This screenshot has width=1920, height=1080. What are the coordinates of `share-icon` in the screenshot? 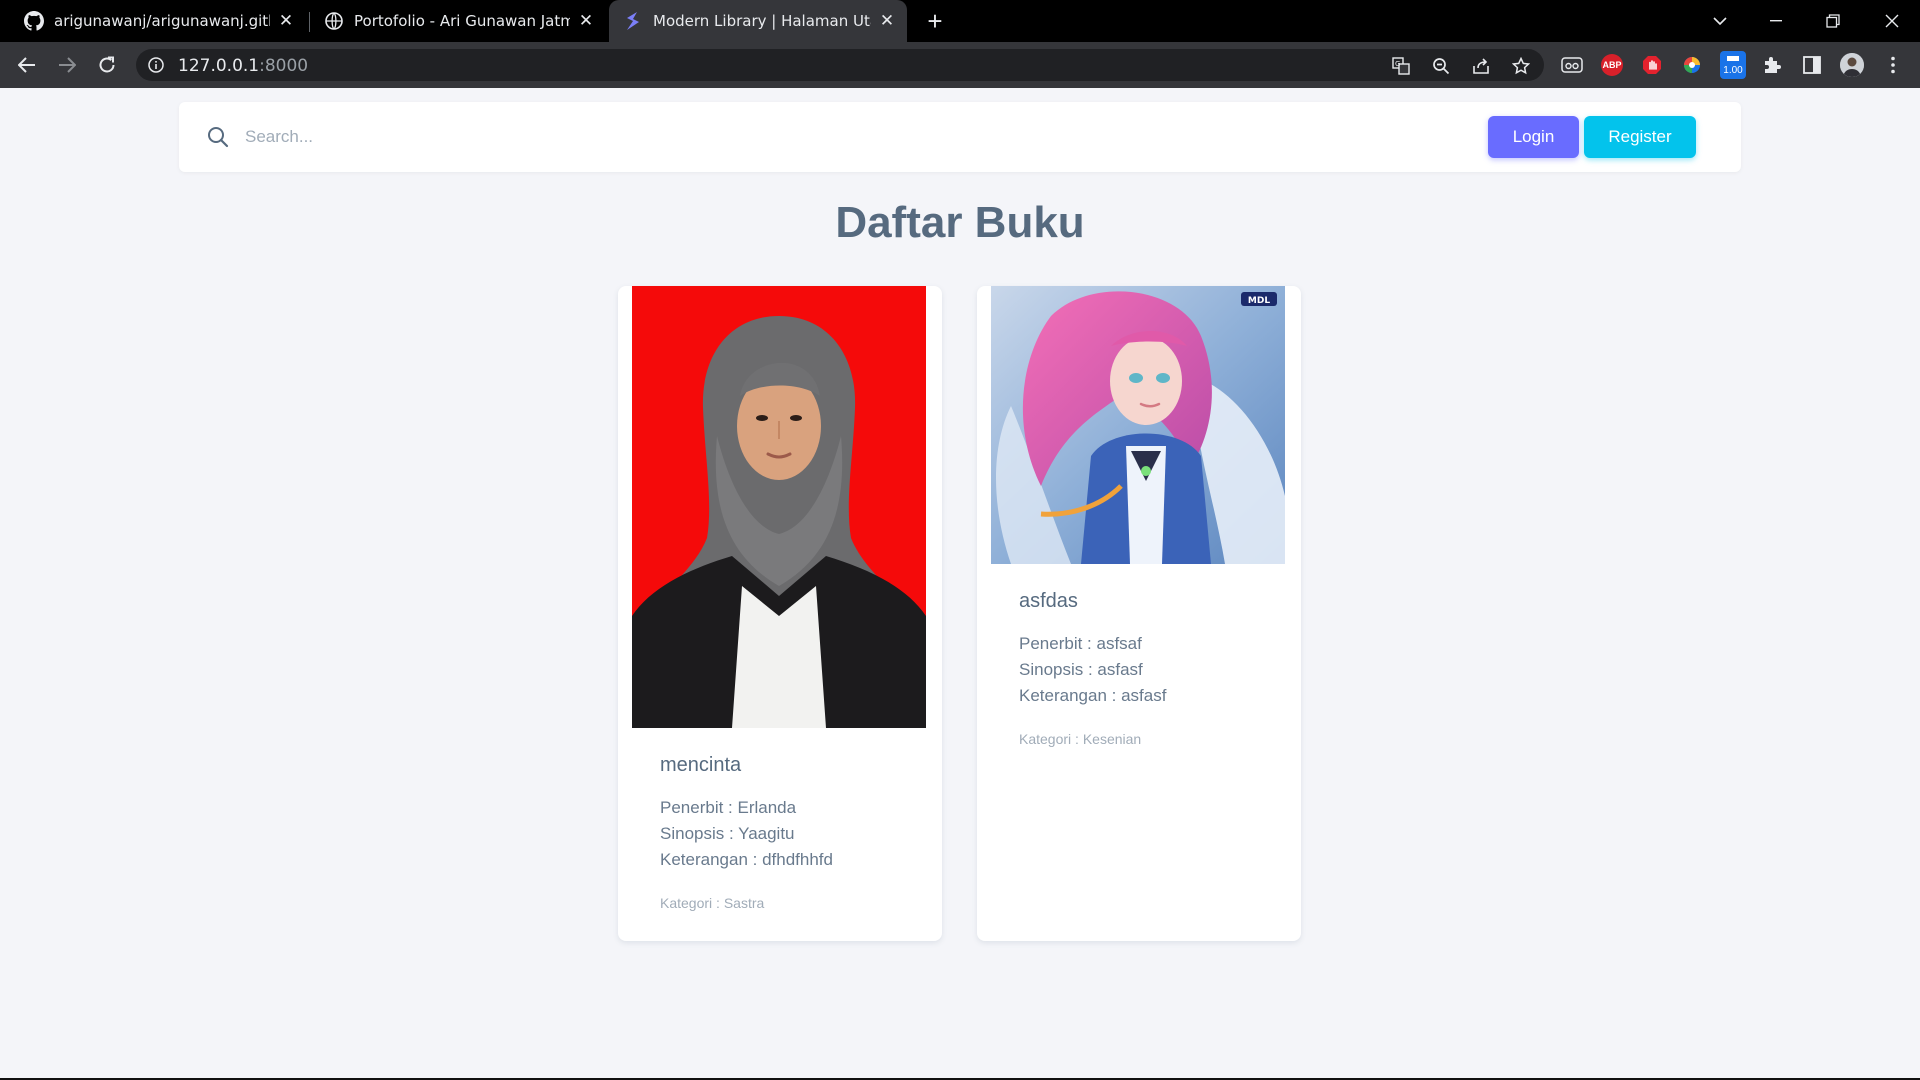 It's located at (1481, 66).